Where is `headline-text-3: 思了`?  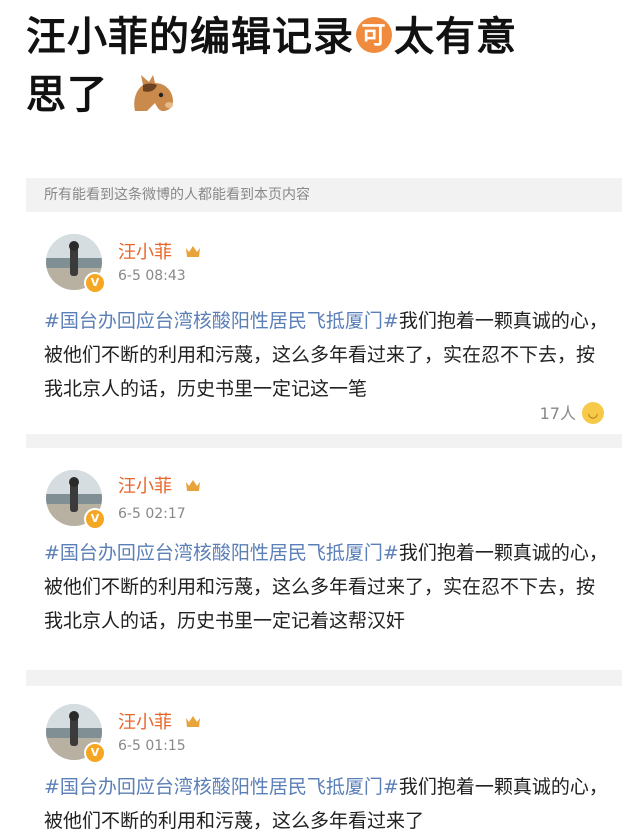 headline-text-3: 思了 is located at coordinates (67, 95).